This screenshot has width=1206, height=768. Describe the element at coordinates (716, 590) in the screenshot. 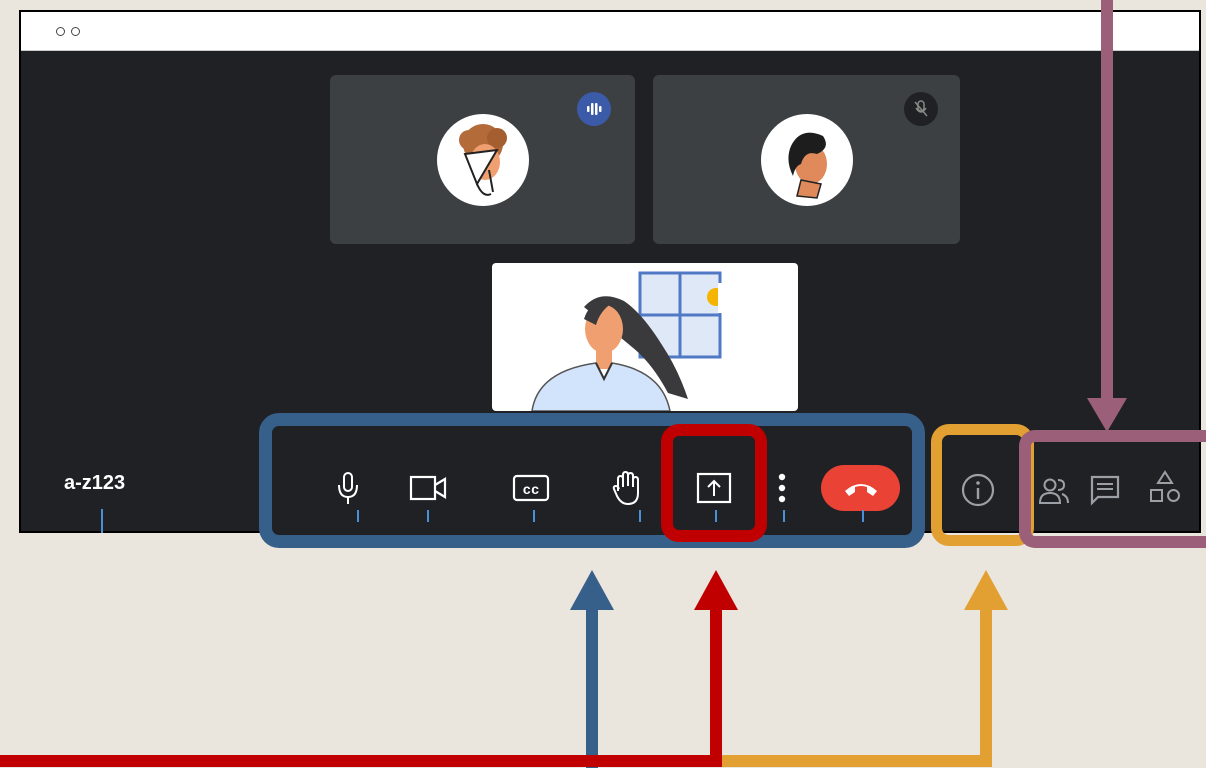

I see `present-arrowhead` at that location.